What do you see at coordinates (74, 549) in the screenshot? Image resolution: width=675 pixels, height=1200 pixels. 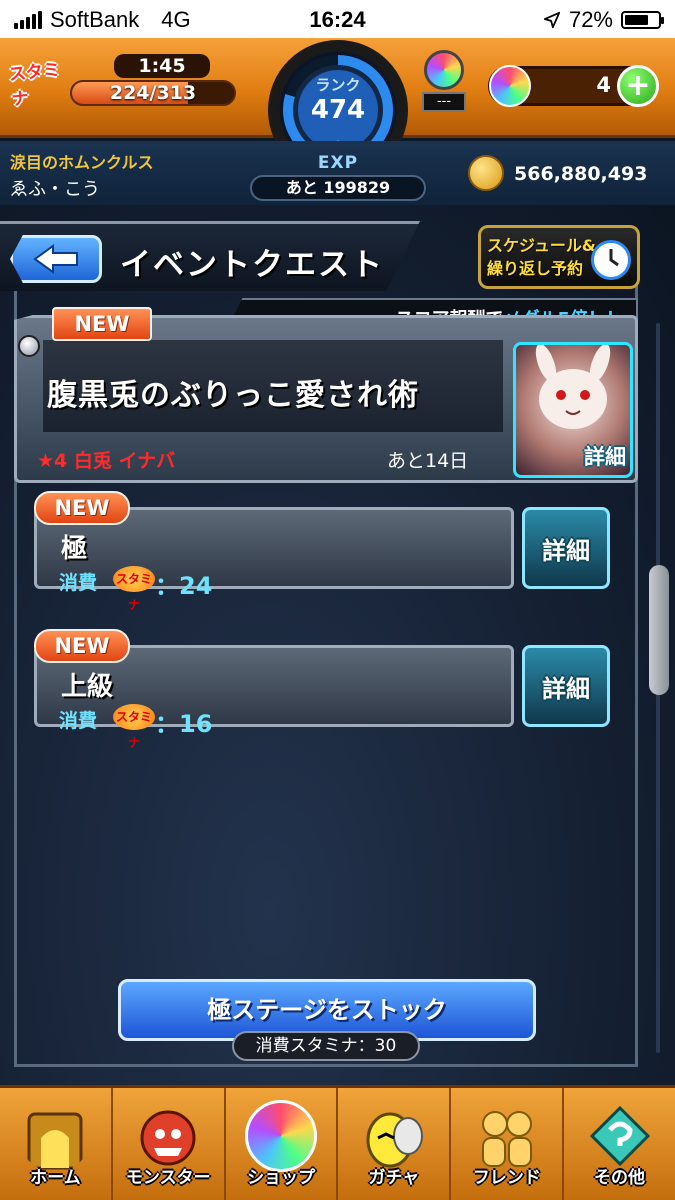 I see `quest-name: 極` at bounding box center [74, 549].